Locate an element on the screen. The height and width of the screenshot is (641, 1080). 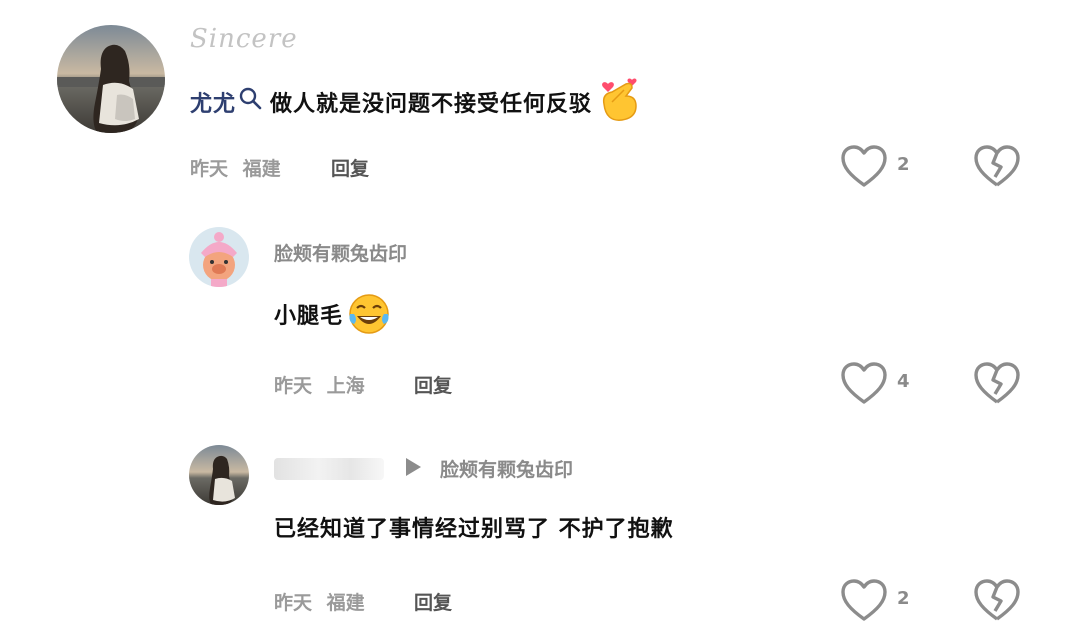
comment-text-line: 尤尤 做人就是没问题不接受任何反驳 is located at coordinates (418, 102).